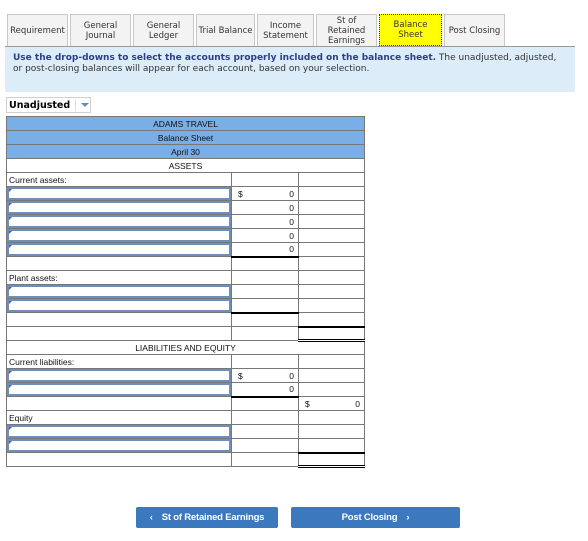 This screenshot has width=588, height=541. What do you see at coordinates (119, 403) in the screenshot?
I see `total-liabilities-row` at bounding box center [119, 403].